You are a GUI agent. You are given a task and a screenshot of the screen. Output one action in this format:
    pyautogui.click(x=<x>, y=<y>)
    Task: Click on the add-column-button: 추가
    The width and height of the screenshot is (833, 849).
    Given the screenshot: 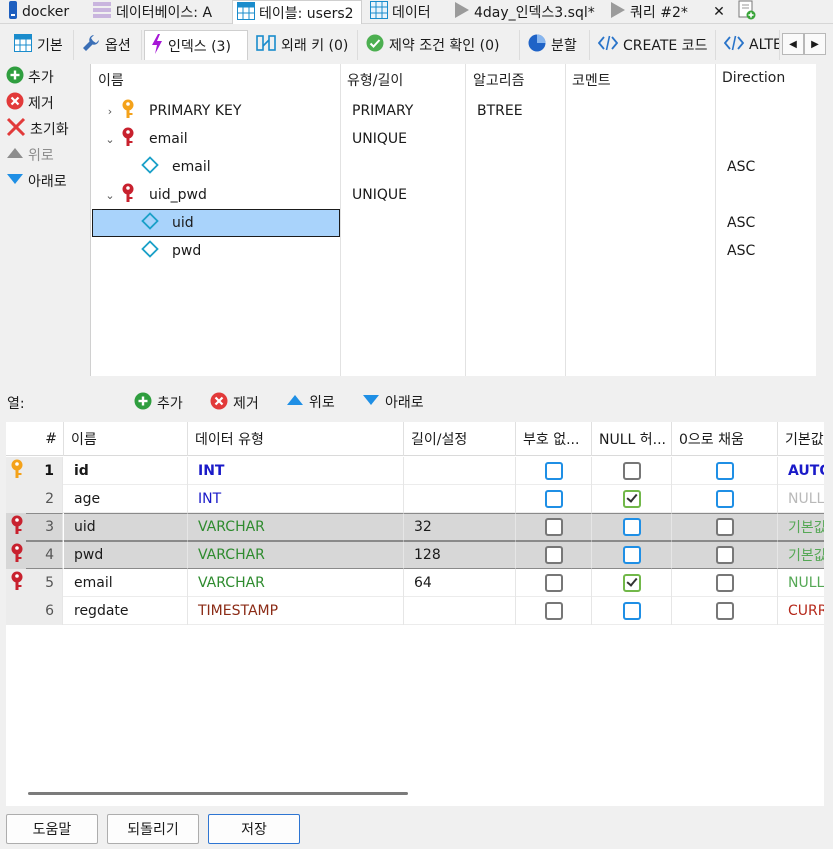 What is the action you would take?
    pyautogui.click(x=158, y=403)
    